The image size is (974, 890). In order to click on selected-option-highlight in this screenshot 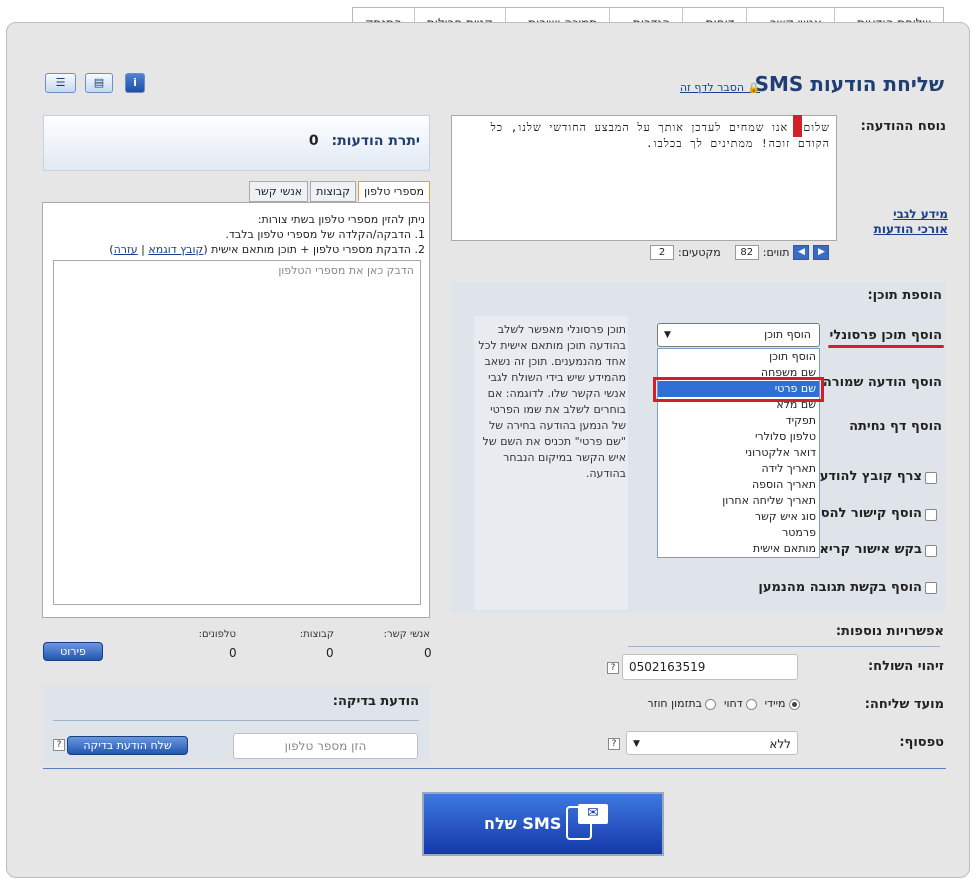, I will do `click(738, 389)`.